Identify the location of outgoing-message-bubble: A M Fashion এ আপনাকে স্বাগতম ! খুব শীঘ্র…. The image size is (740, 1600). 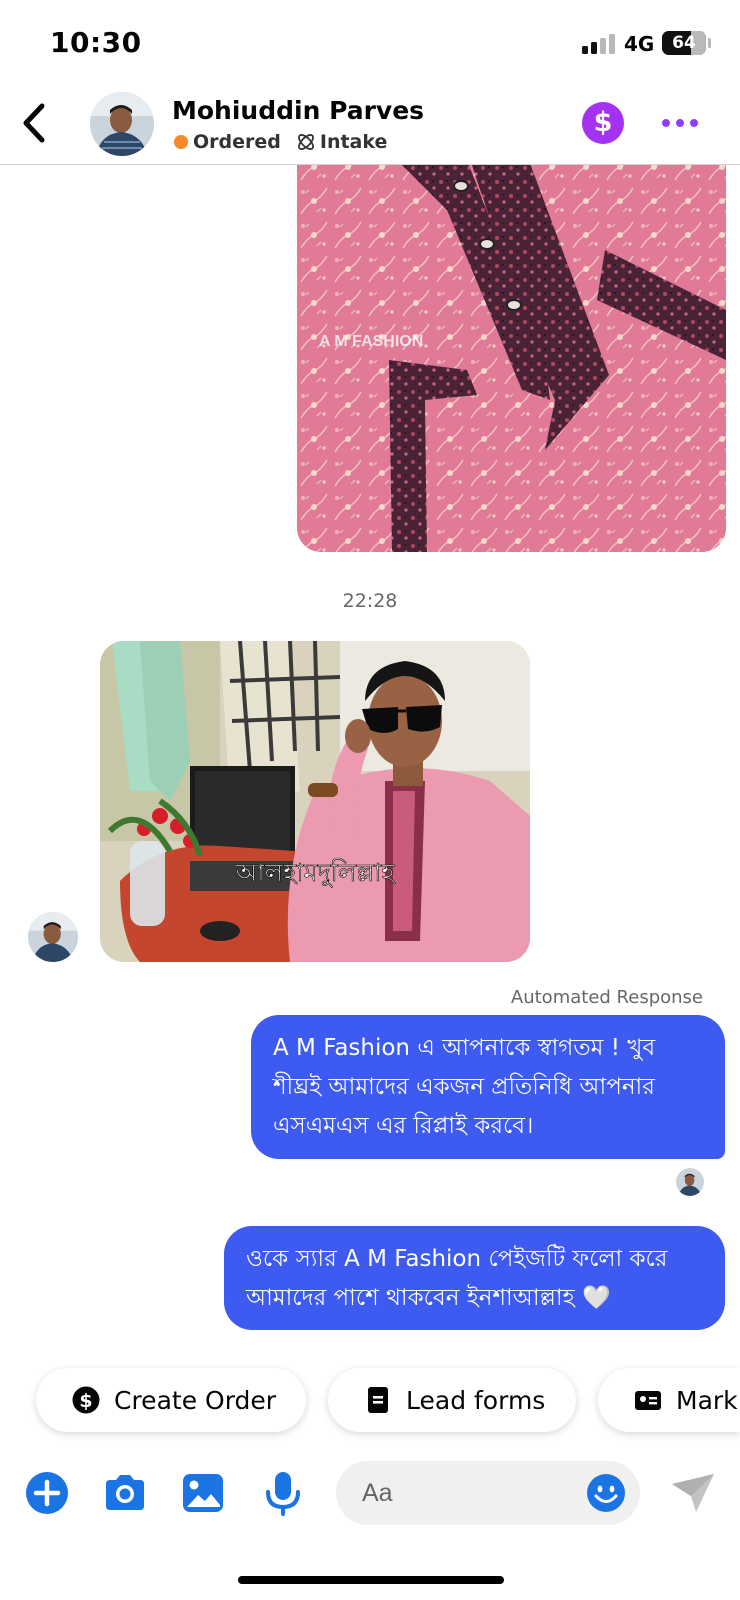
(488, 1087).